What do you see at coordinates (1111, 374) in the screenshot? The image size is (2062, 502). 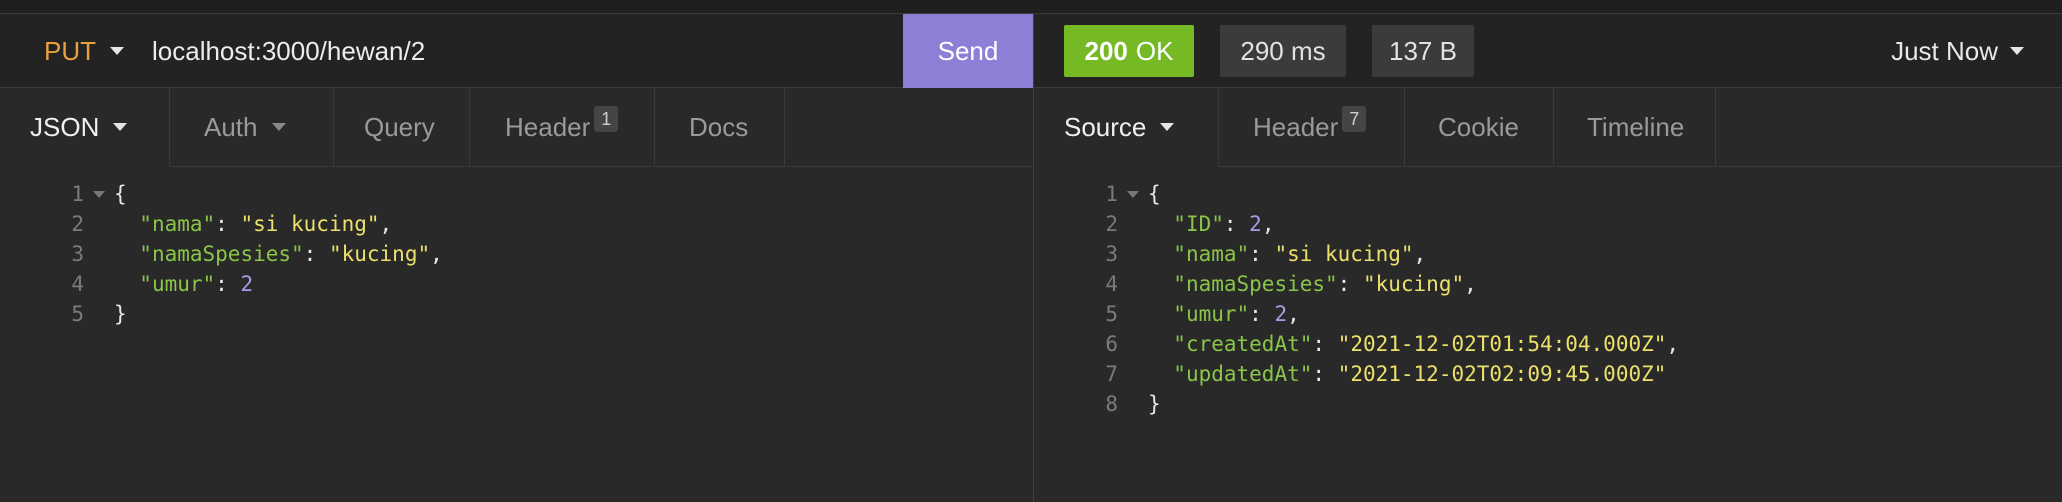 I see `line-number: 7` at bounding box center [1111, 374].